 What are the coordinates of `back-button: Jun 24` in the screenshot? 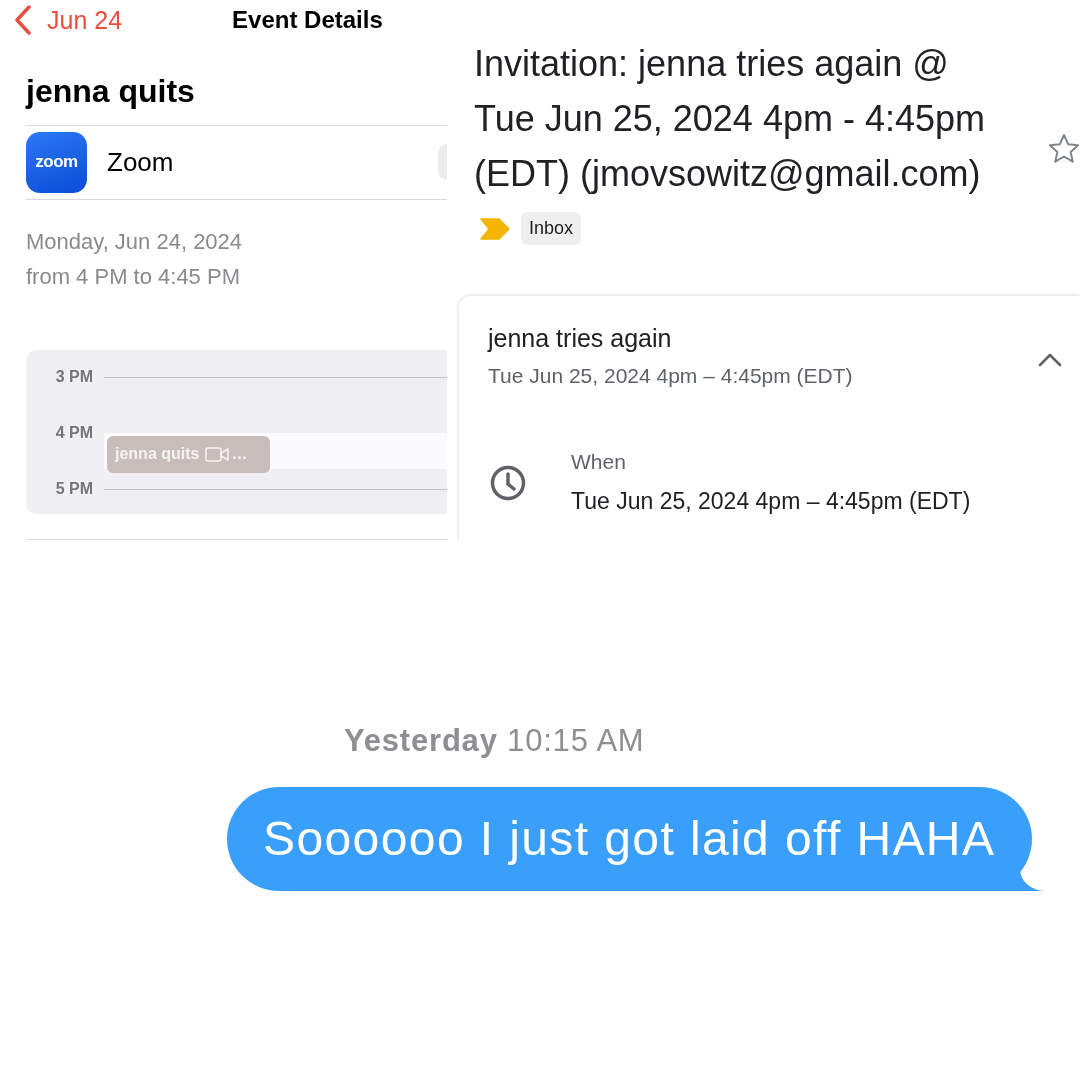 It's located at (68, 20).